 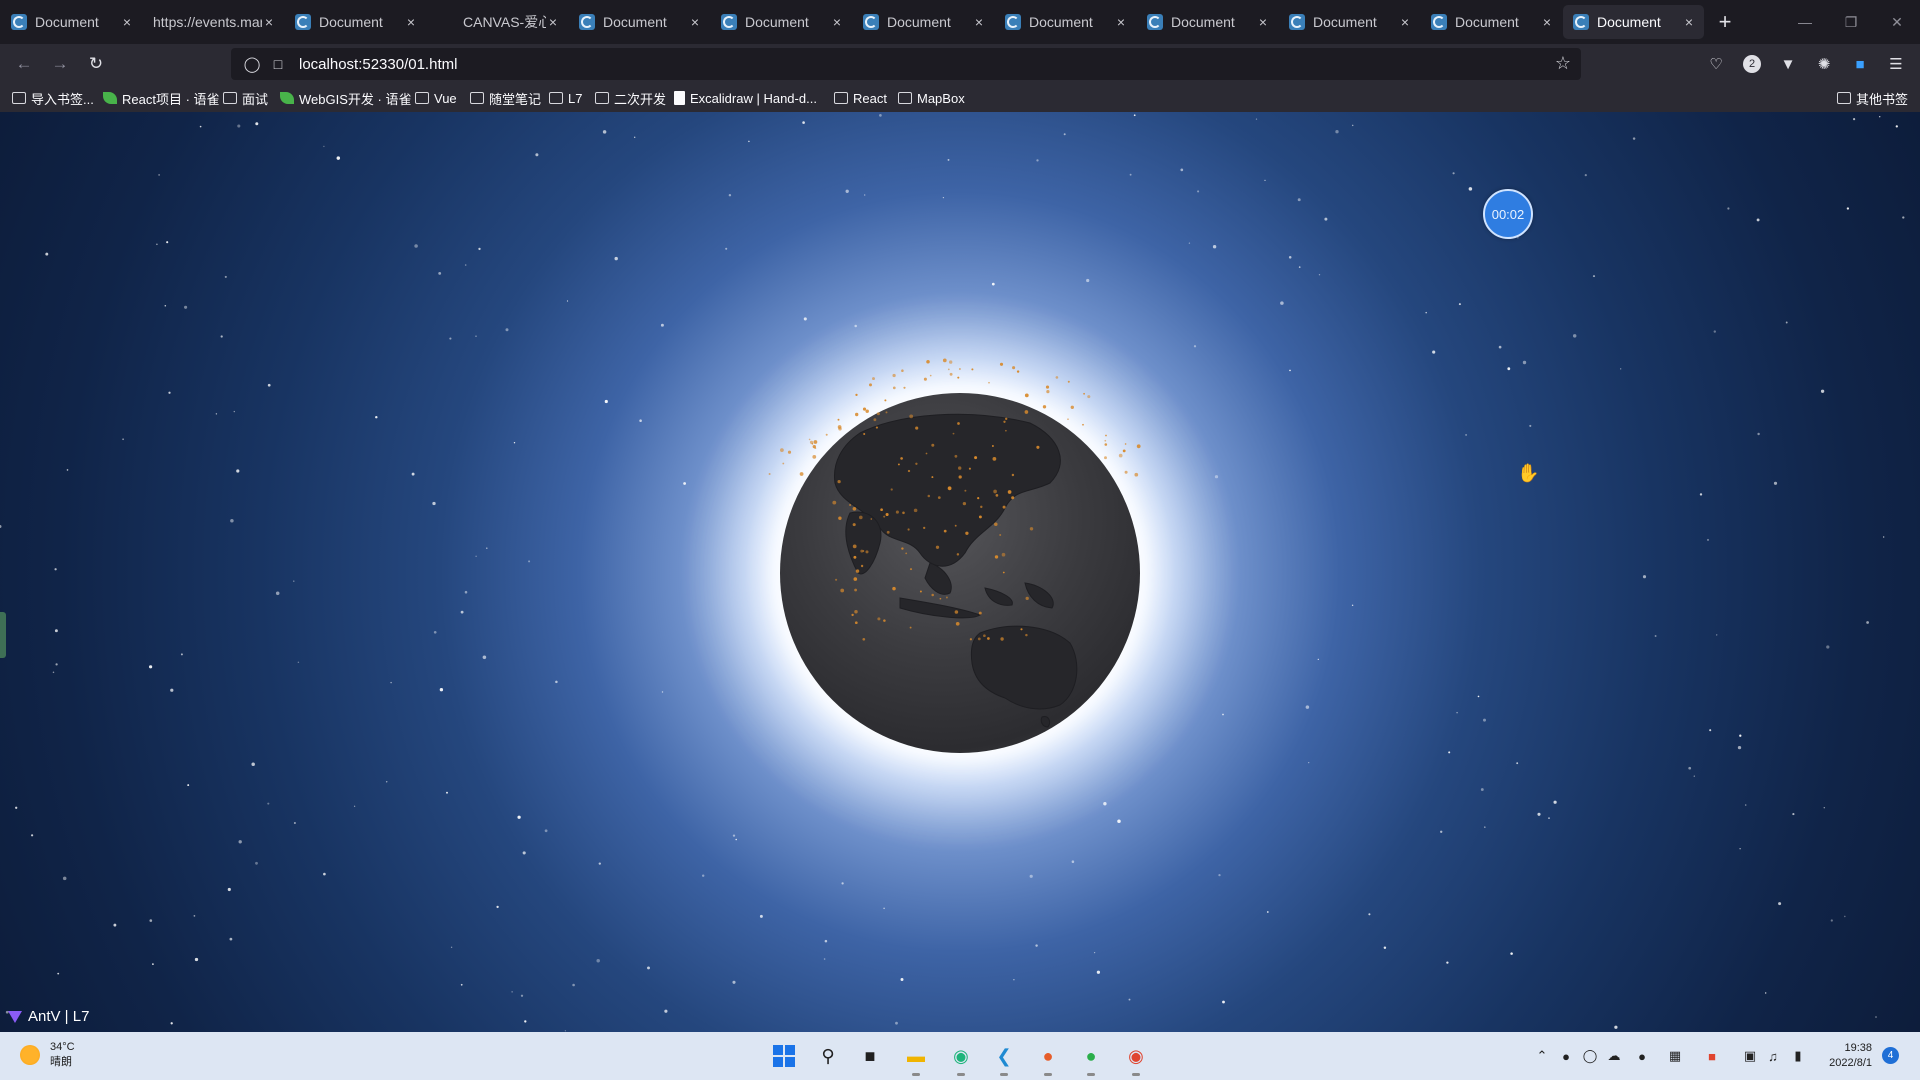 What do you see at coordinates (345, 98) in the screenshot?
I see `bookmark-item: WebGIS开发 · 语雀` at bounding box center [345, 98].